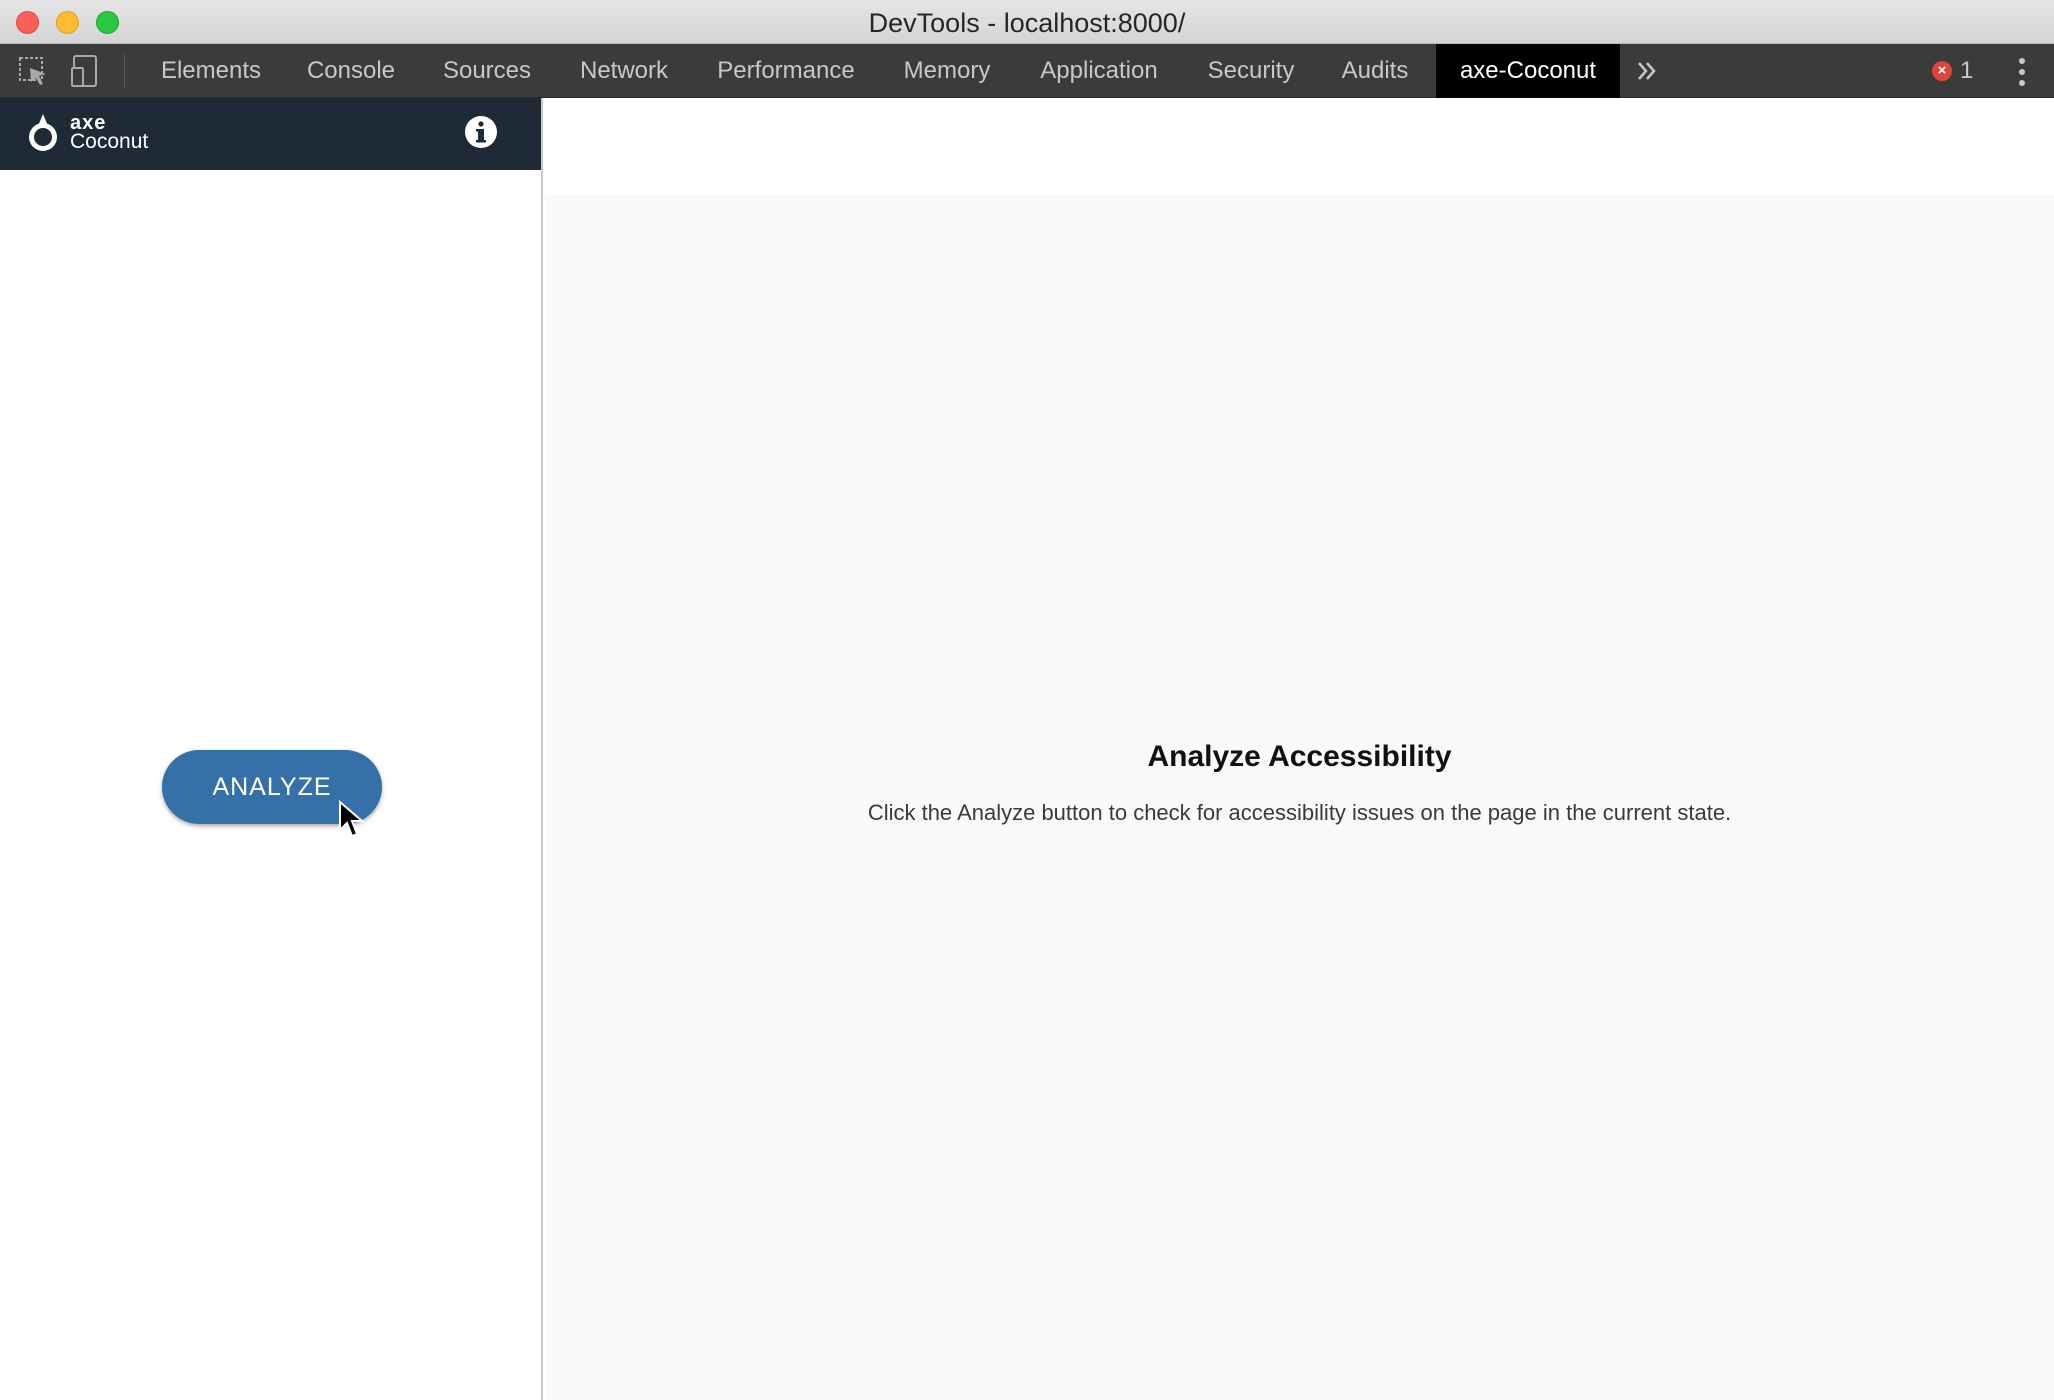 The width and height of the screenshot is (2054, 1400). What do you see at coordinates (1942, 71) in the screenshot?
I see `error-x-icon: ×` at bounding box center [1942, 71].